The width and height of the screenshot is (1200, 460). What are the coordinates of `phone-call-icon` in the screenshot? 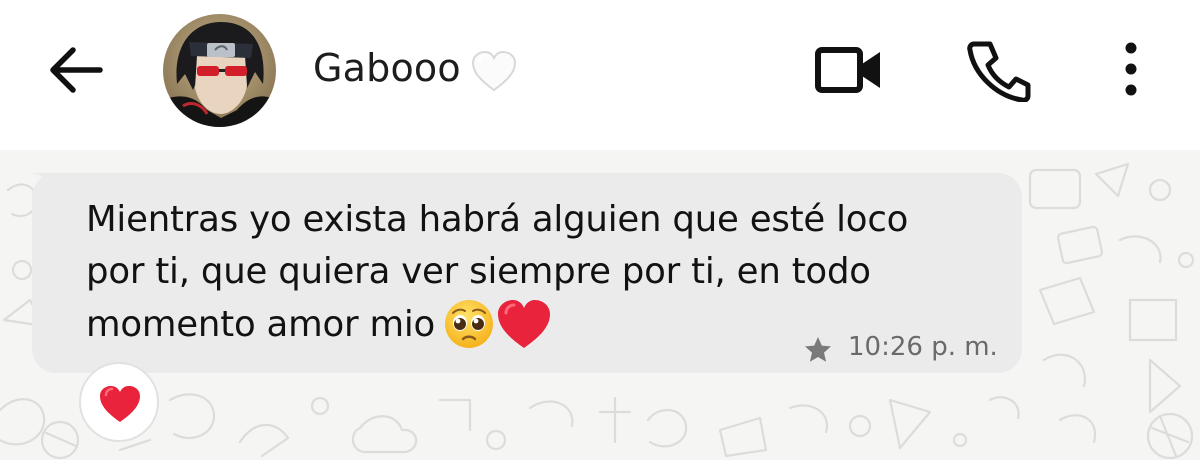 It's located at (999, 70).